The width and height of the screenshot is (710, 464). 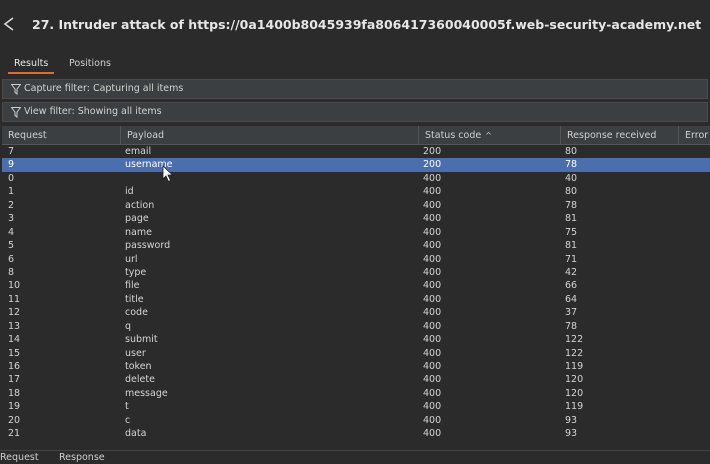 I want to click on table-row: 20 c 400 93, so click(x=356, y=420).